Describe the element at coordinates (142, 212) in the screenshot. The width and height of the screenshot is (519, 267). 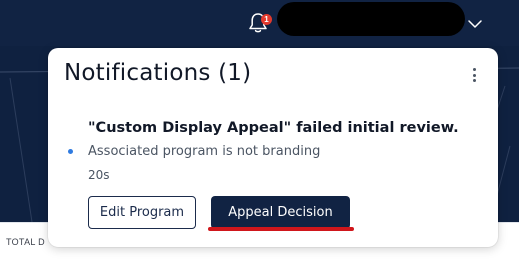
I see `edit-program-button: Edit Program` at that location.